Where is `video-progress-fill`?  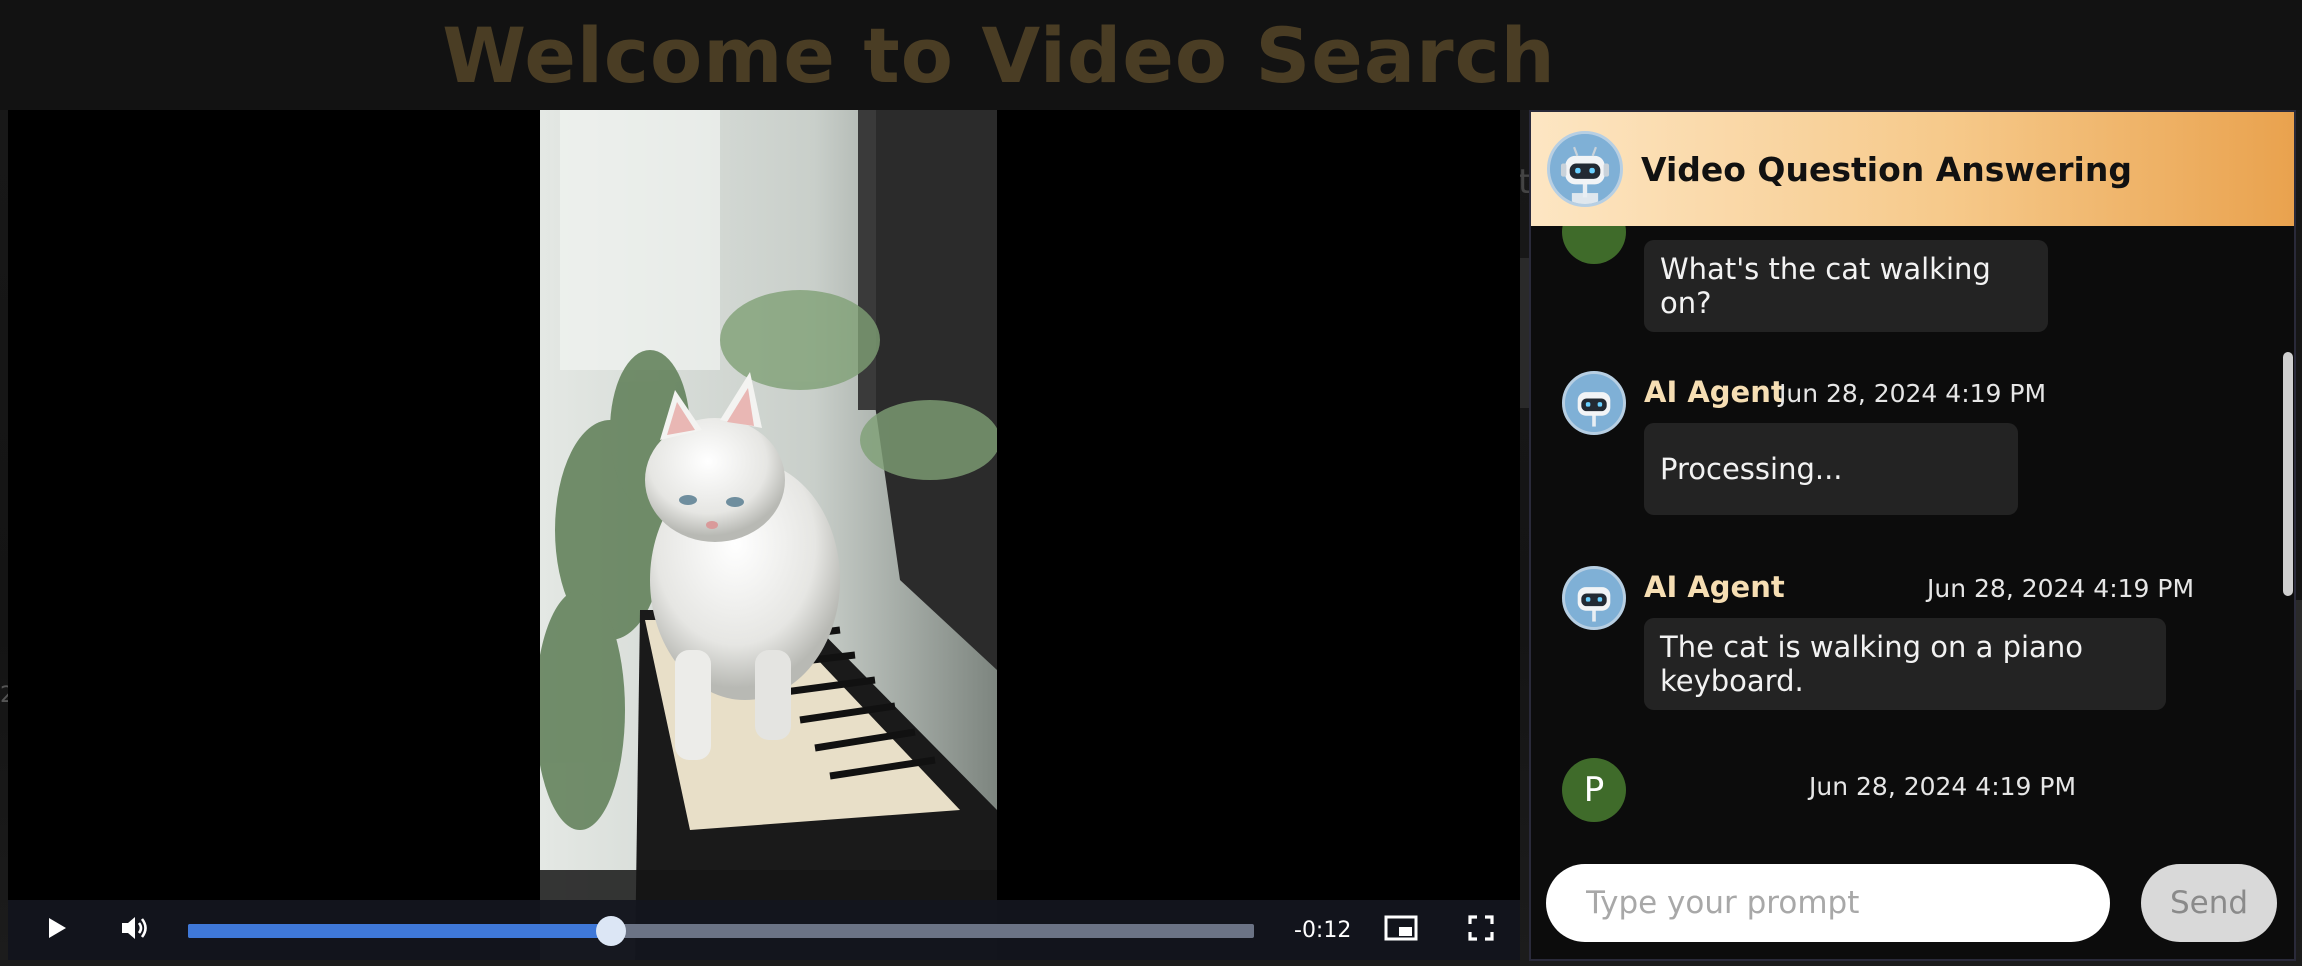
video-progress-fill is located at coordinates (399, 931).